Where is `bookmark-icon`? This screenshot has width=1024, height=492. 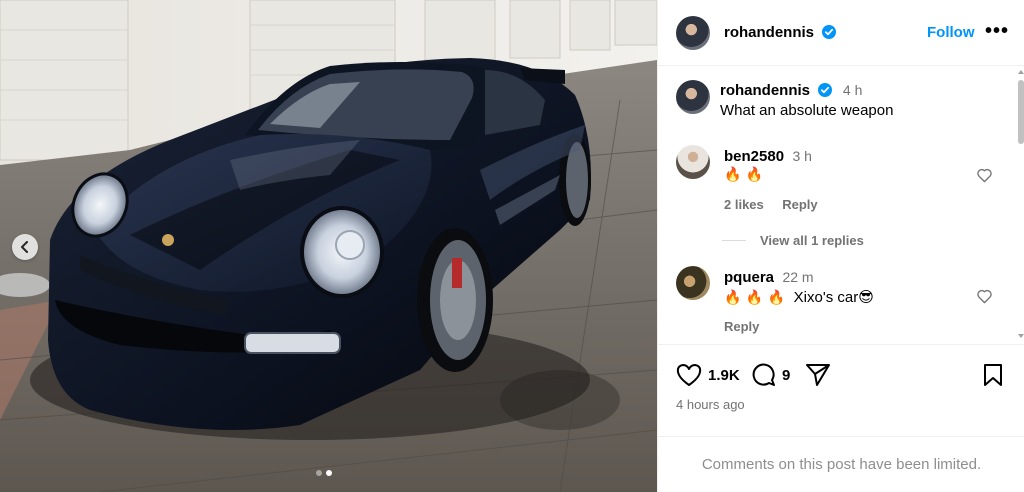 bookmark-icon is located at coordinates (993, 375).